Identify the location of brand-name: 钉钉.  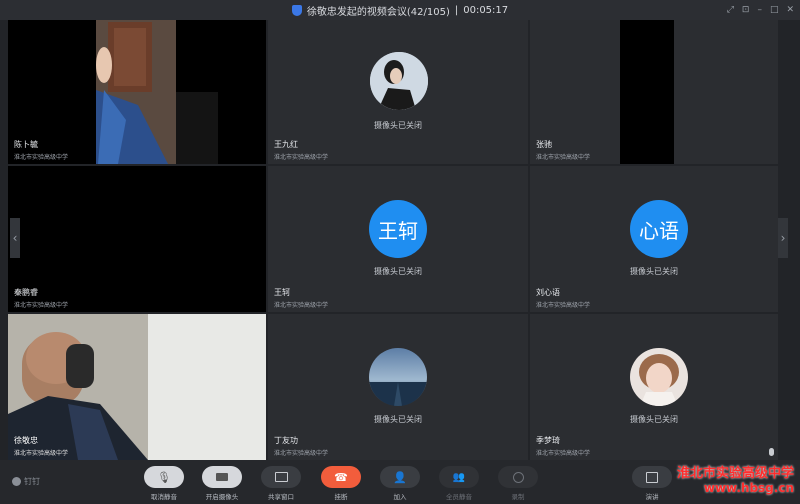
(32, 481).